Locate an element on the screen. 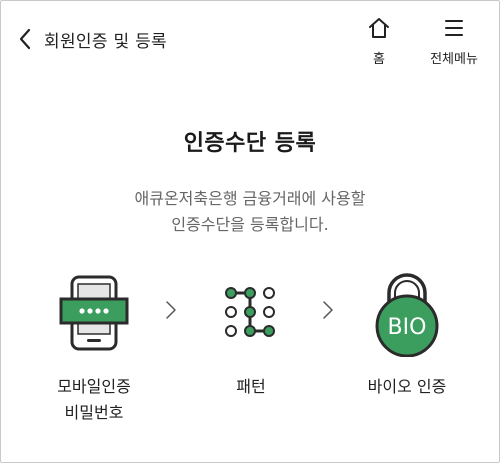 The height and width of the screenshot is (463, 500). header-title: 회원인증 및 등록 is located at coordinates (105, 42).